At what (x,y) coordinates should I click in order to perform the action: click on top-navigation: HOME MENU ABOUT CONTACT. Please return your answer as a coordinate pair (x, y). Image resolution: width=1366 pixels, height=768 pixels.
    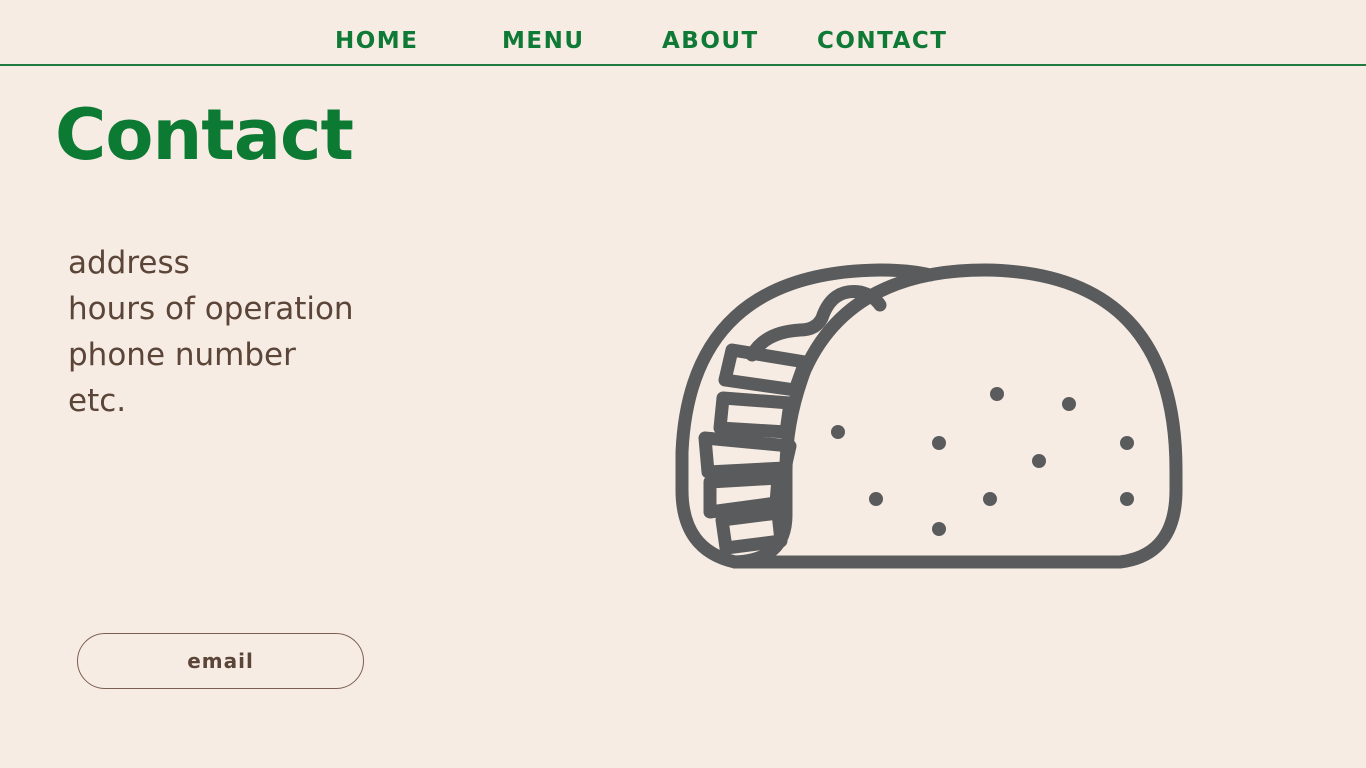
    Looking at the image, I should click on (683, 33).